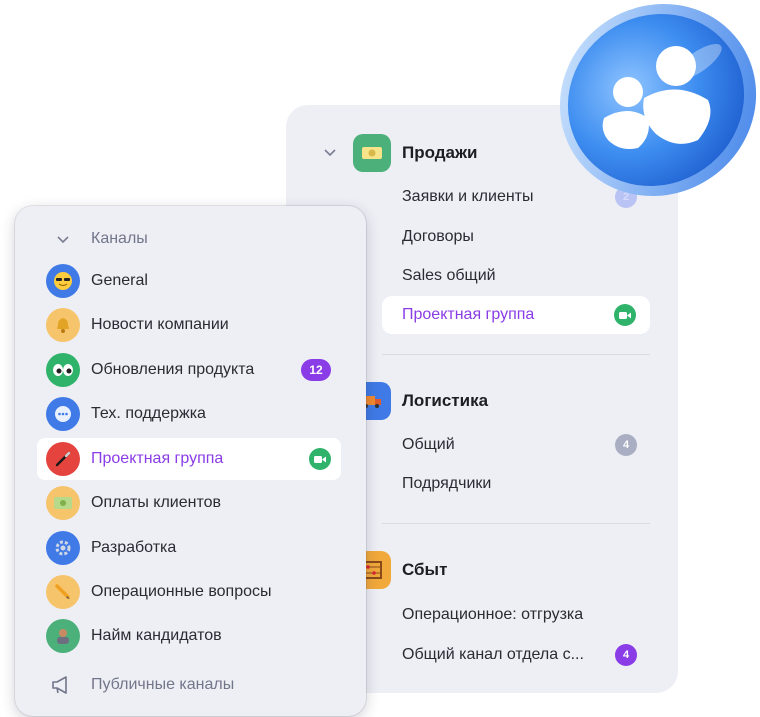 This screenshot has width=760, height=717. What do you see at coordinates (63, 636) in the screenshot?
I see `person-icon` at bounding box center [63, 636].